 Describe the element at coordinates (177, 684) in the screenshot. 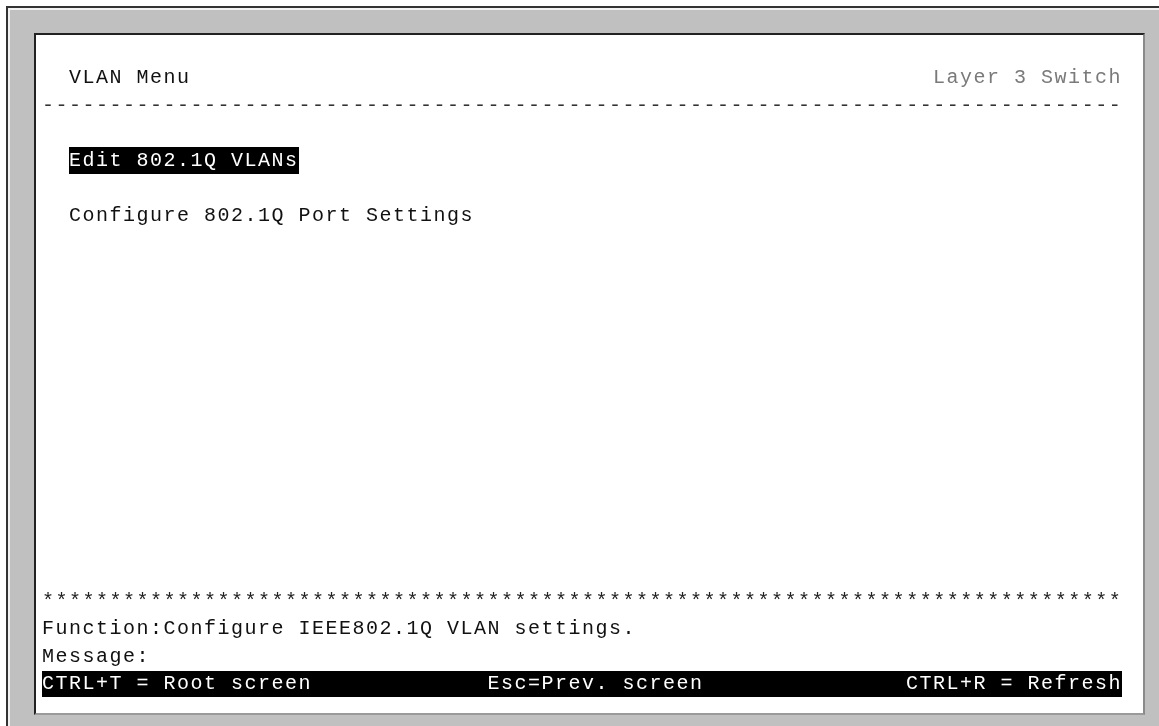

I see `shortcut-hint: CTRL+T = Root screen` at that location.